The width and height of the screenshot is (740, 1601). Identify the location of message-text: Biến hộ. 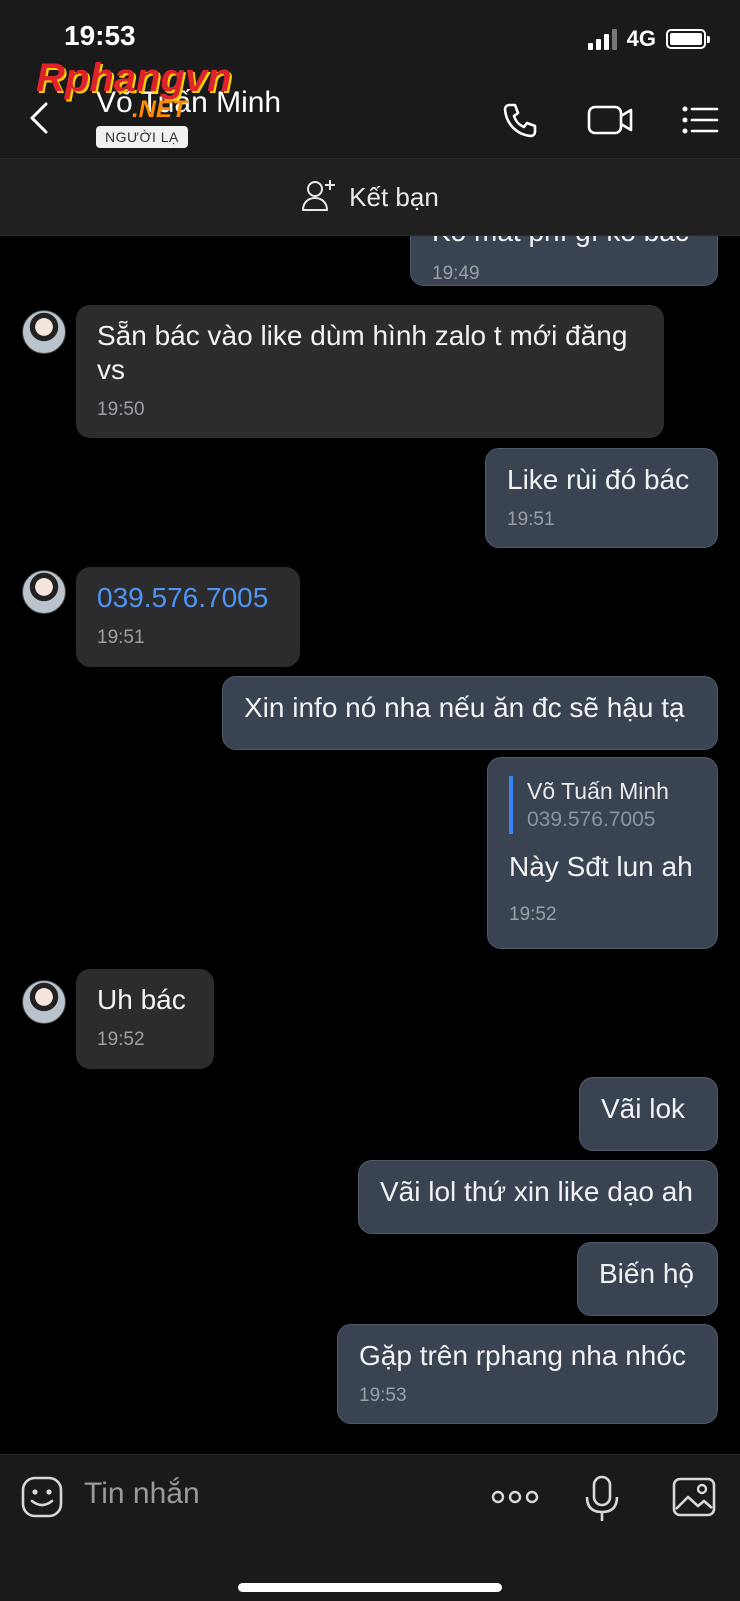
(646, 1273).